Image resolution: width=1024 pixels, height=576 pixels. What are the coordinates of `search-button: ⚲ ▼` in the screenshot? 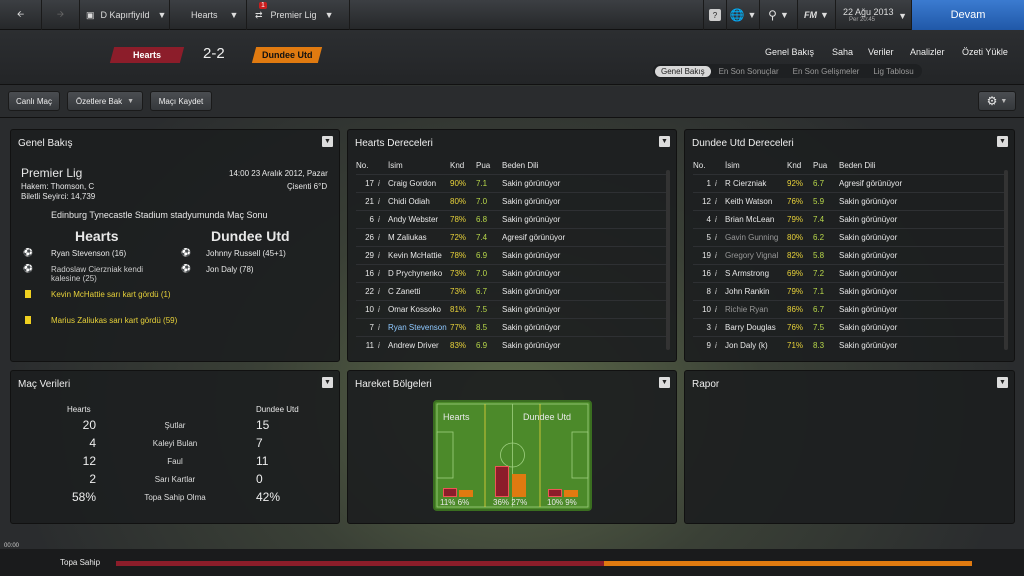 It's located at (779, 15).